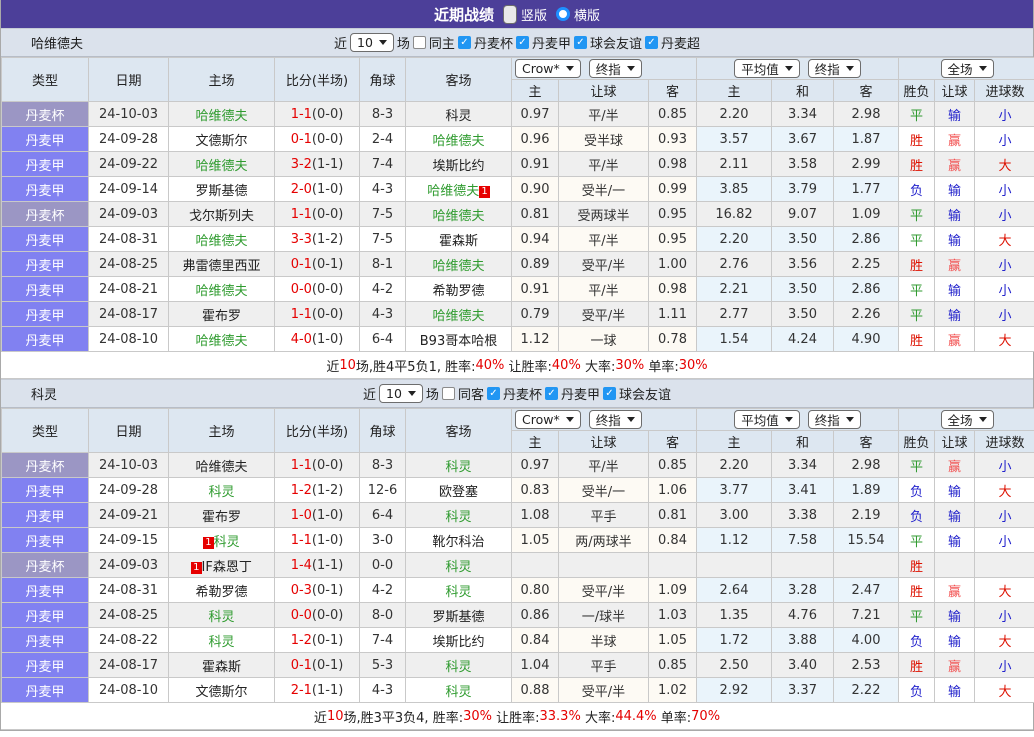 The height and width of the screenshot is (737, 1034). I want to click on full-time-score: 0-1, so click(301, 264).